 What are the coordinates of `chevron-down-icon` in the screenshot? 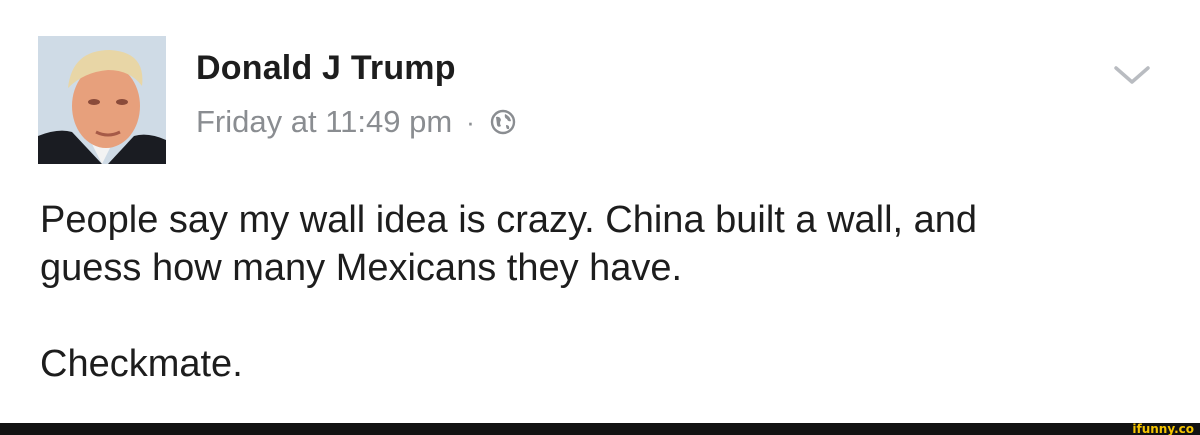 It's located at (1132, 75).